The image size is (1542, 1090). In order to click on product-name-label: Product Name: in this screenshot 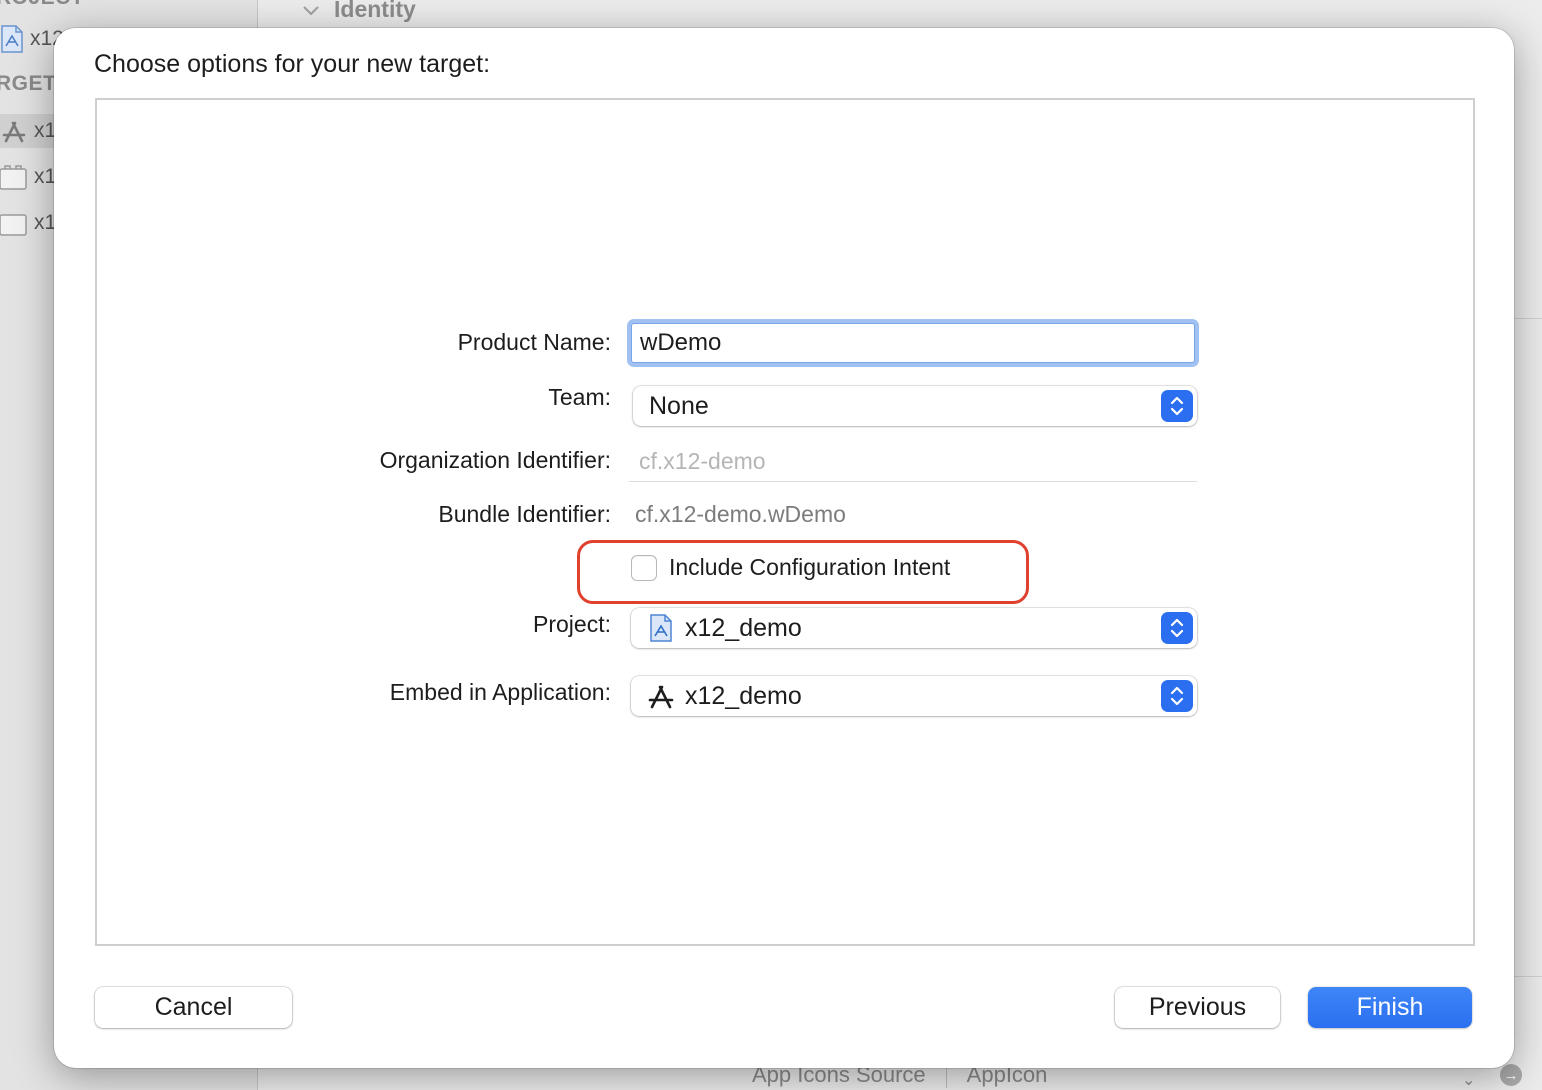, I will do `click(534, 342)`.